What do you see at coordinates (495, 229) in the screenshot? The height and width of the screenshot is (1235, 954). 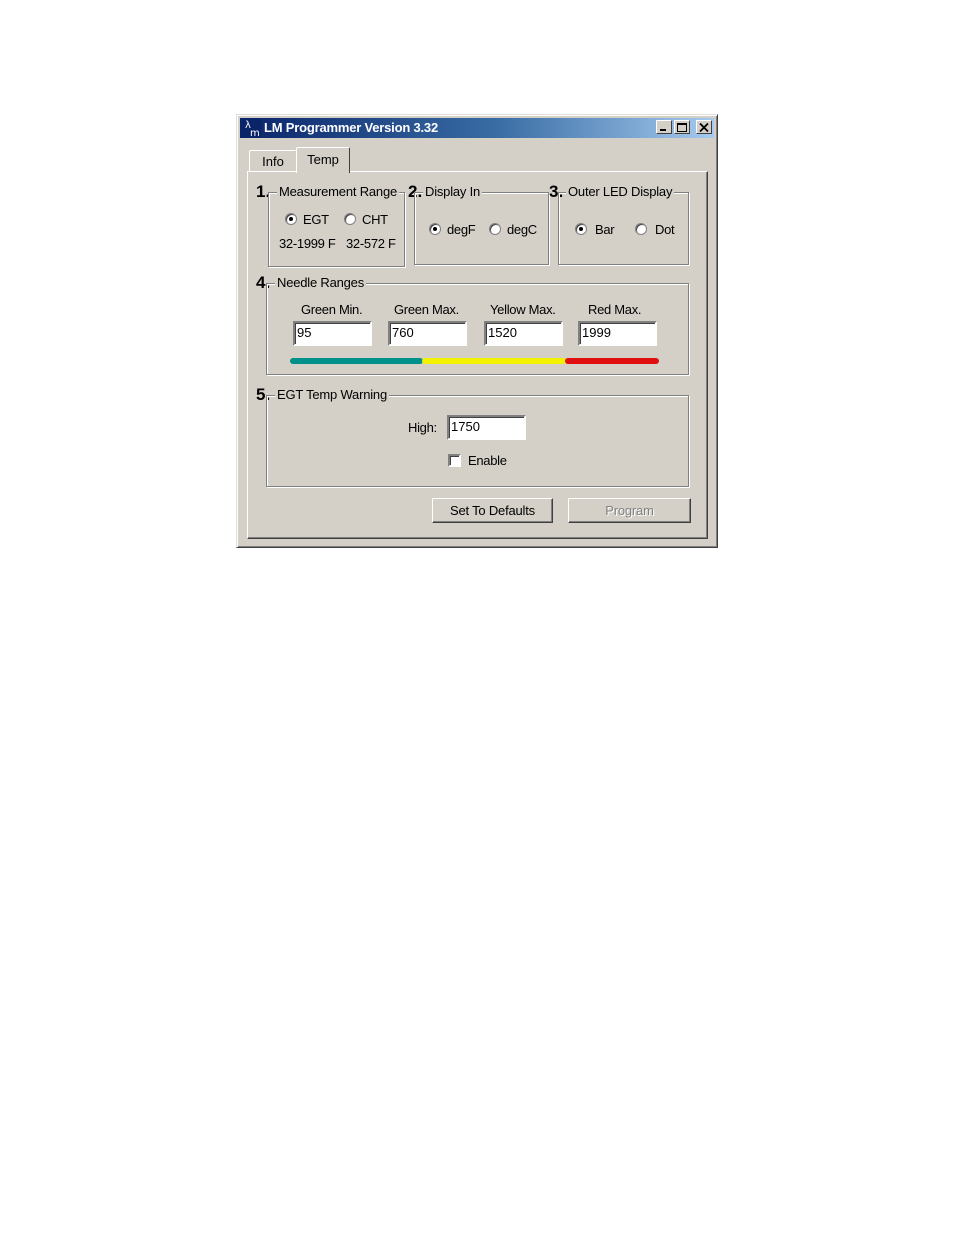 I see `degc-radio` at bounding box center [495, 229].